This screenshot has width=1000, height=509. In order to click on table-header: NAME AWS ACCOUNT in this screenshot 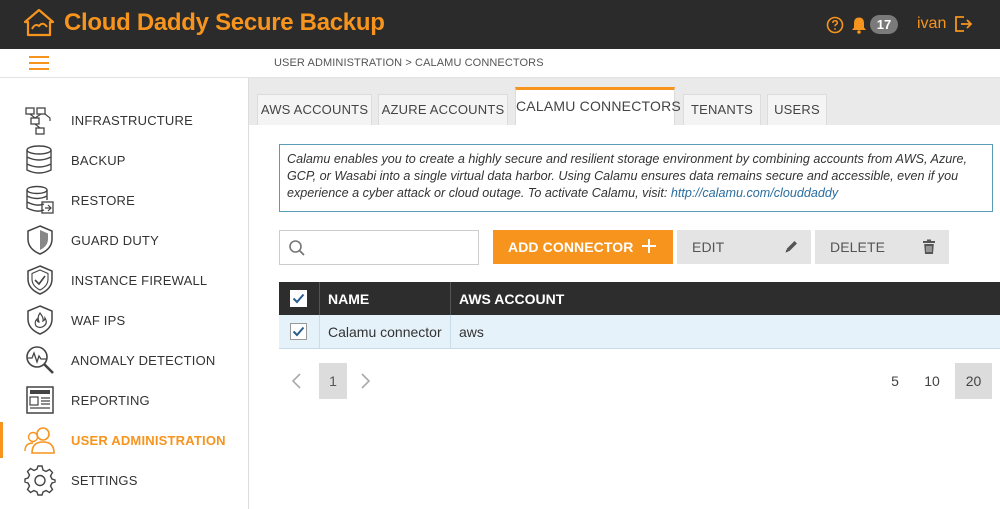, I will do `click(639, 298)`.